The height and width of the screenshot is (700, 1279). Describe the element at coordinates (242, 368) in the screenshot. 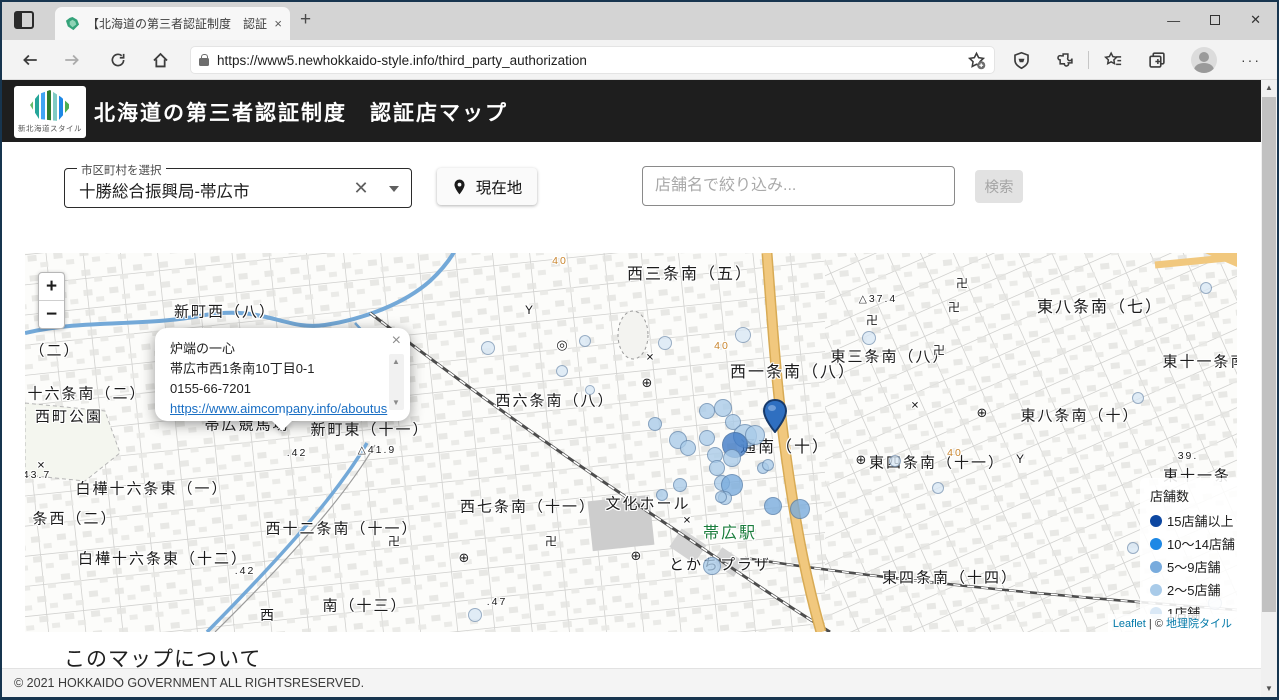

I see `popup-store-address: 帯広市西1条南10丁目0-1` at that location.